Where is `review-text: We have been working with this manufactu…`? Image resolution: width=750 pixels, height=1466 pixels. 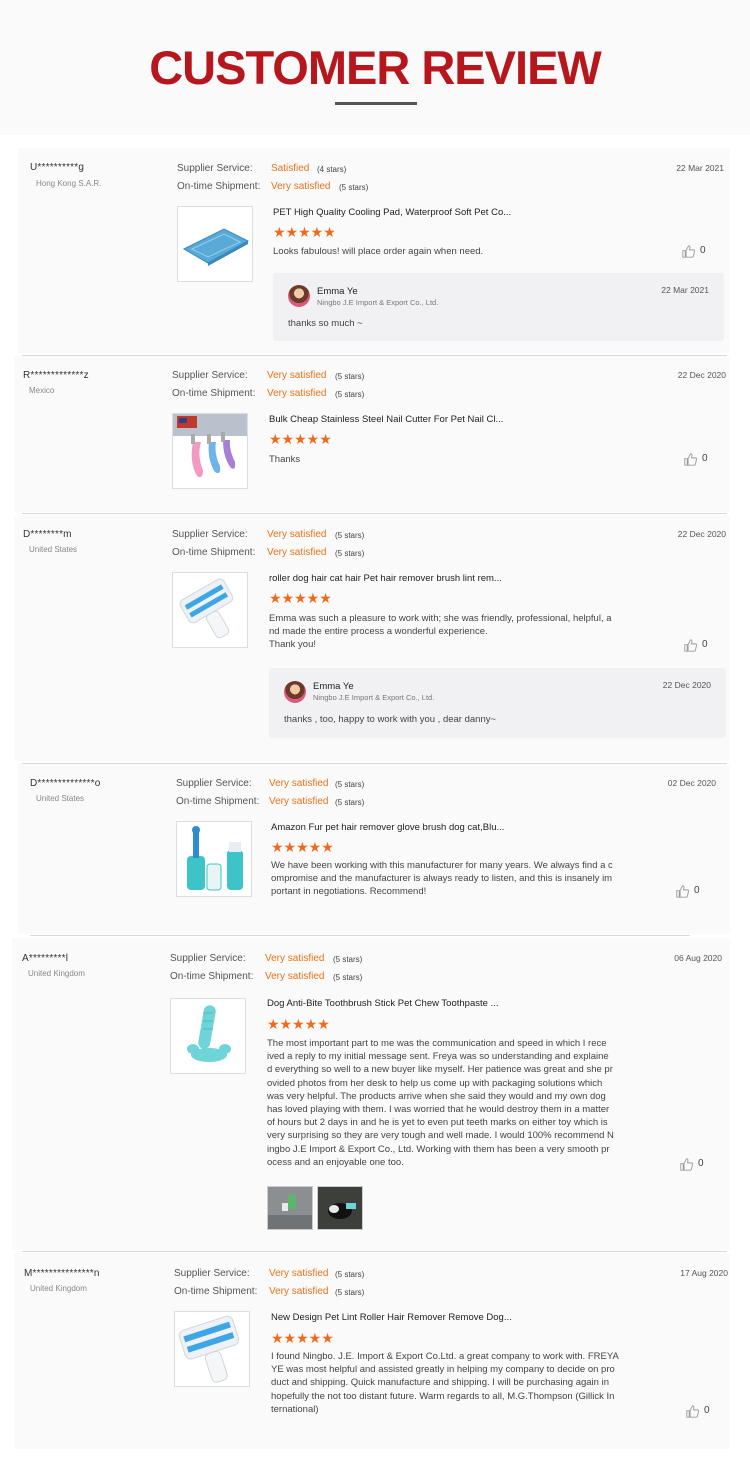 review-text: We have been working with this manufactu… is located at coordinates (442, 879).